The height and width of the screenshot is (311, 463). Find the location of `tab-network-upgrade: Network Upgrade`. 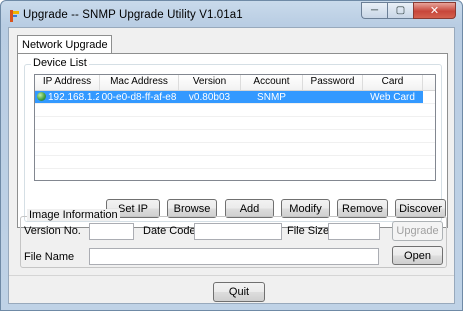

tab-network-upgrade: Network Upgrade is located at coordinates (64, 44).